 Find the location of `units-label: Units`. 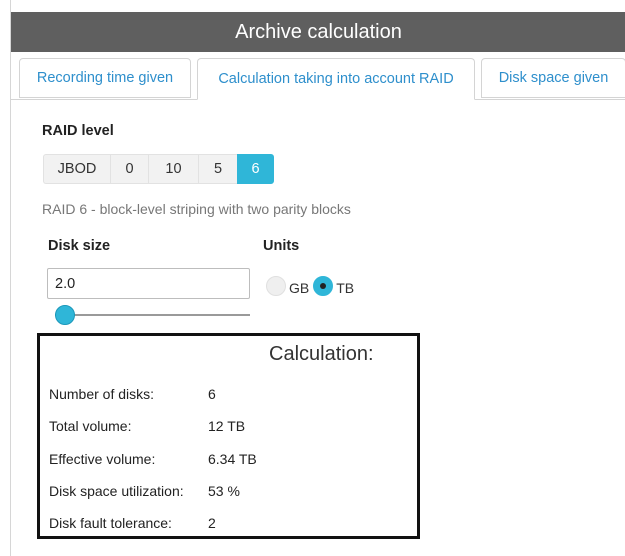

units-label: Units is located at coordinates (281, 246).